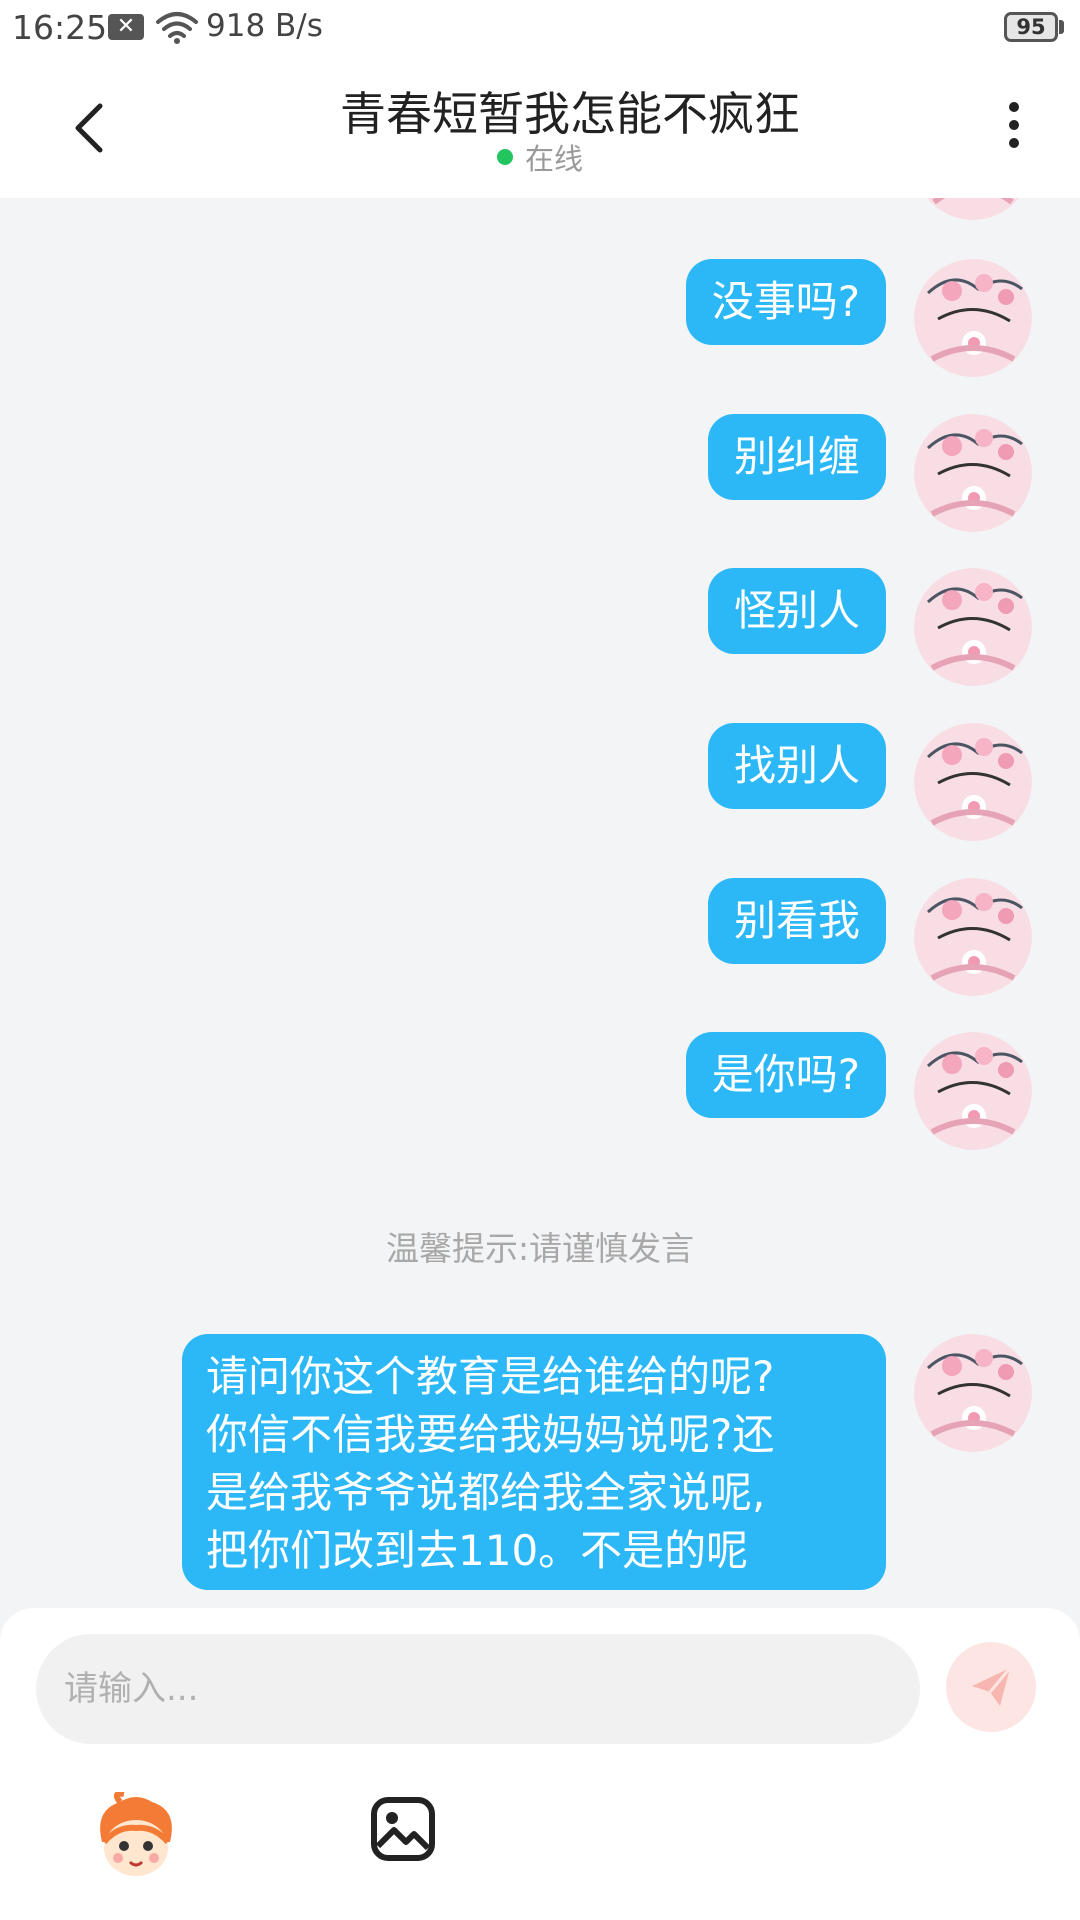 The image size is (1080, 1920). I want to click on message-text: 怪别人, so click(796, 610).